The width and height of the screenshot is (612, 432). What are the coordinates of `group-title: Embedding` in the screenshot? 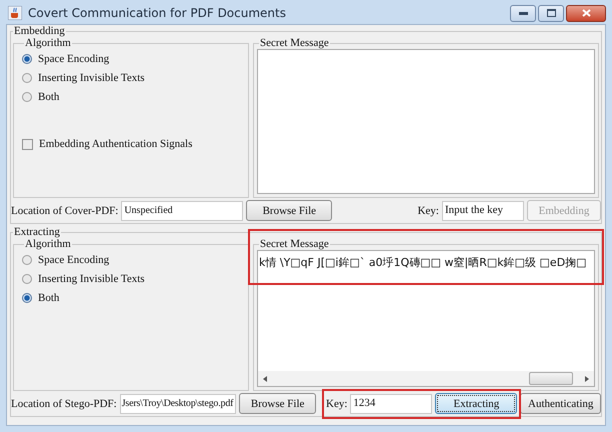 It's located at (39, 31).